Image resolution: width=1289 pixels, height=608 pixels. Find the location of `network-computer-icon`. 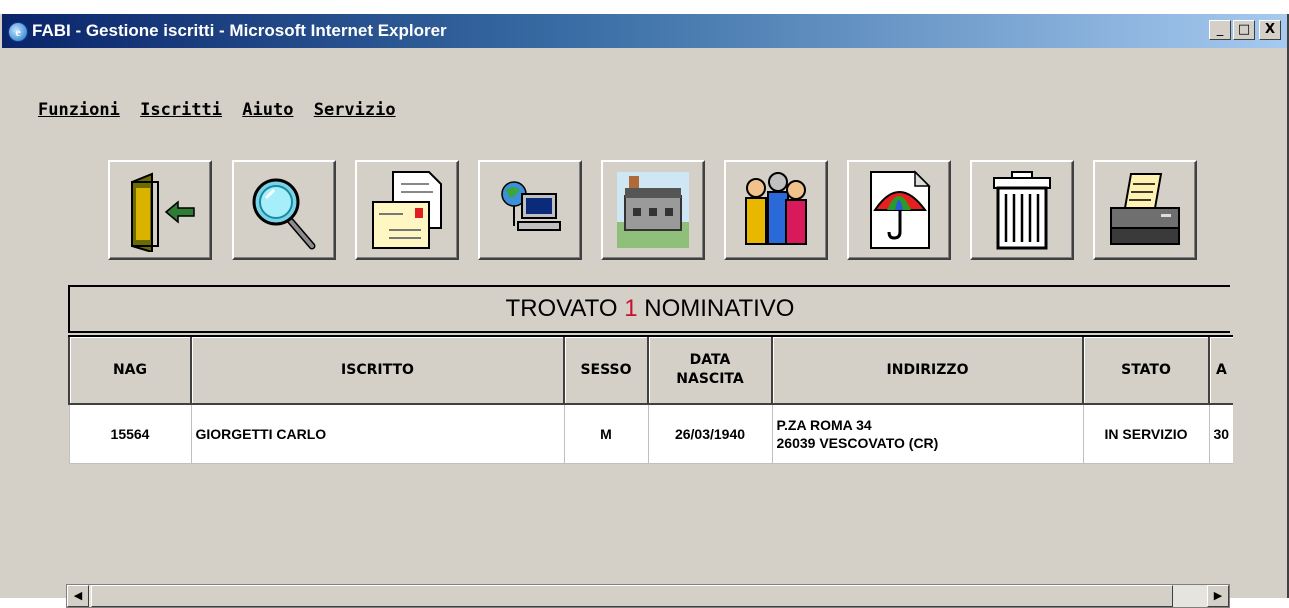

network-computer-icon is located at coordinates (531, 206).